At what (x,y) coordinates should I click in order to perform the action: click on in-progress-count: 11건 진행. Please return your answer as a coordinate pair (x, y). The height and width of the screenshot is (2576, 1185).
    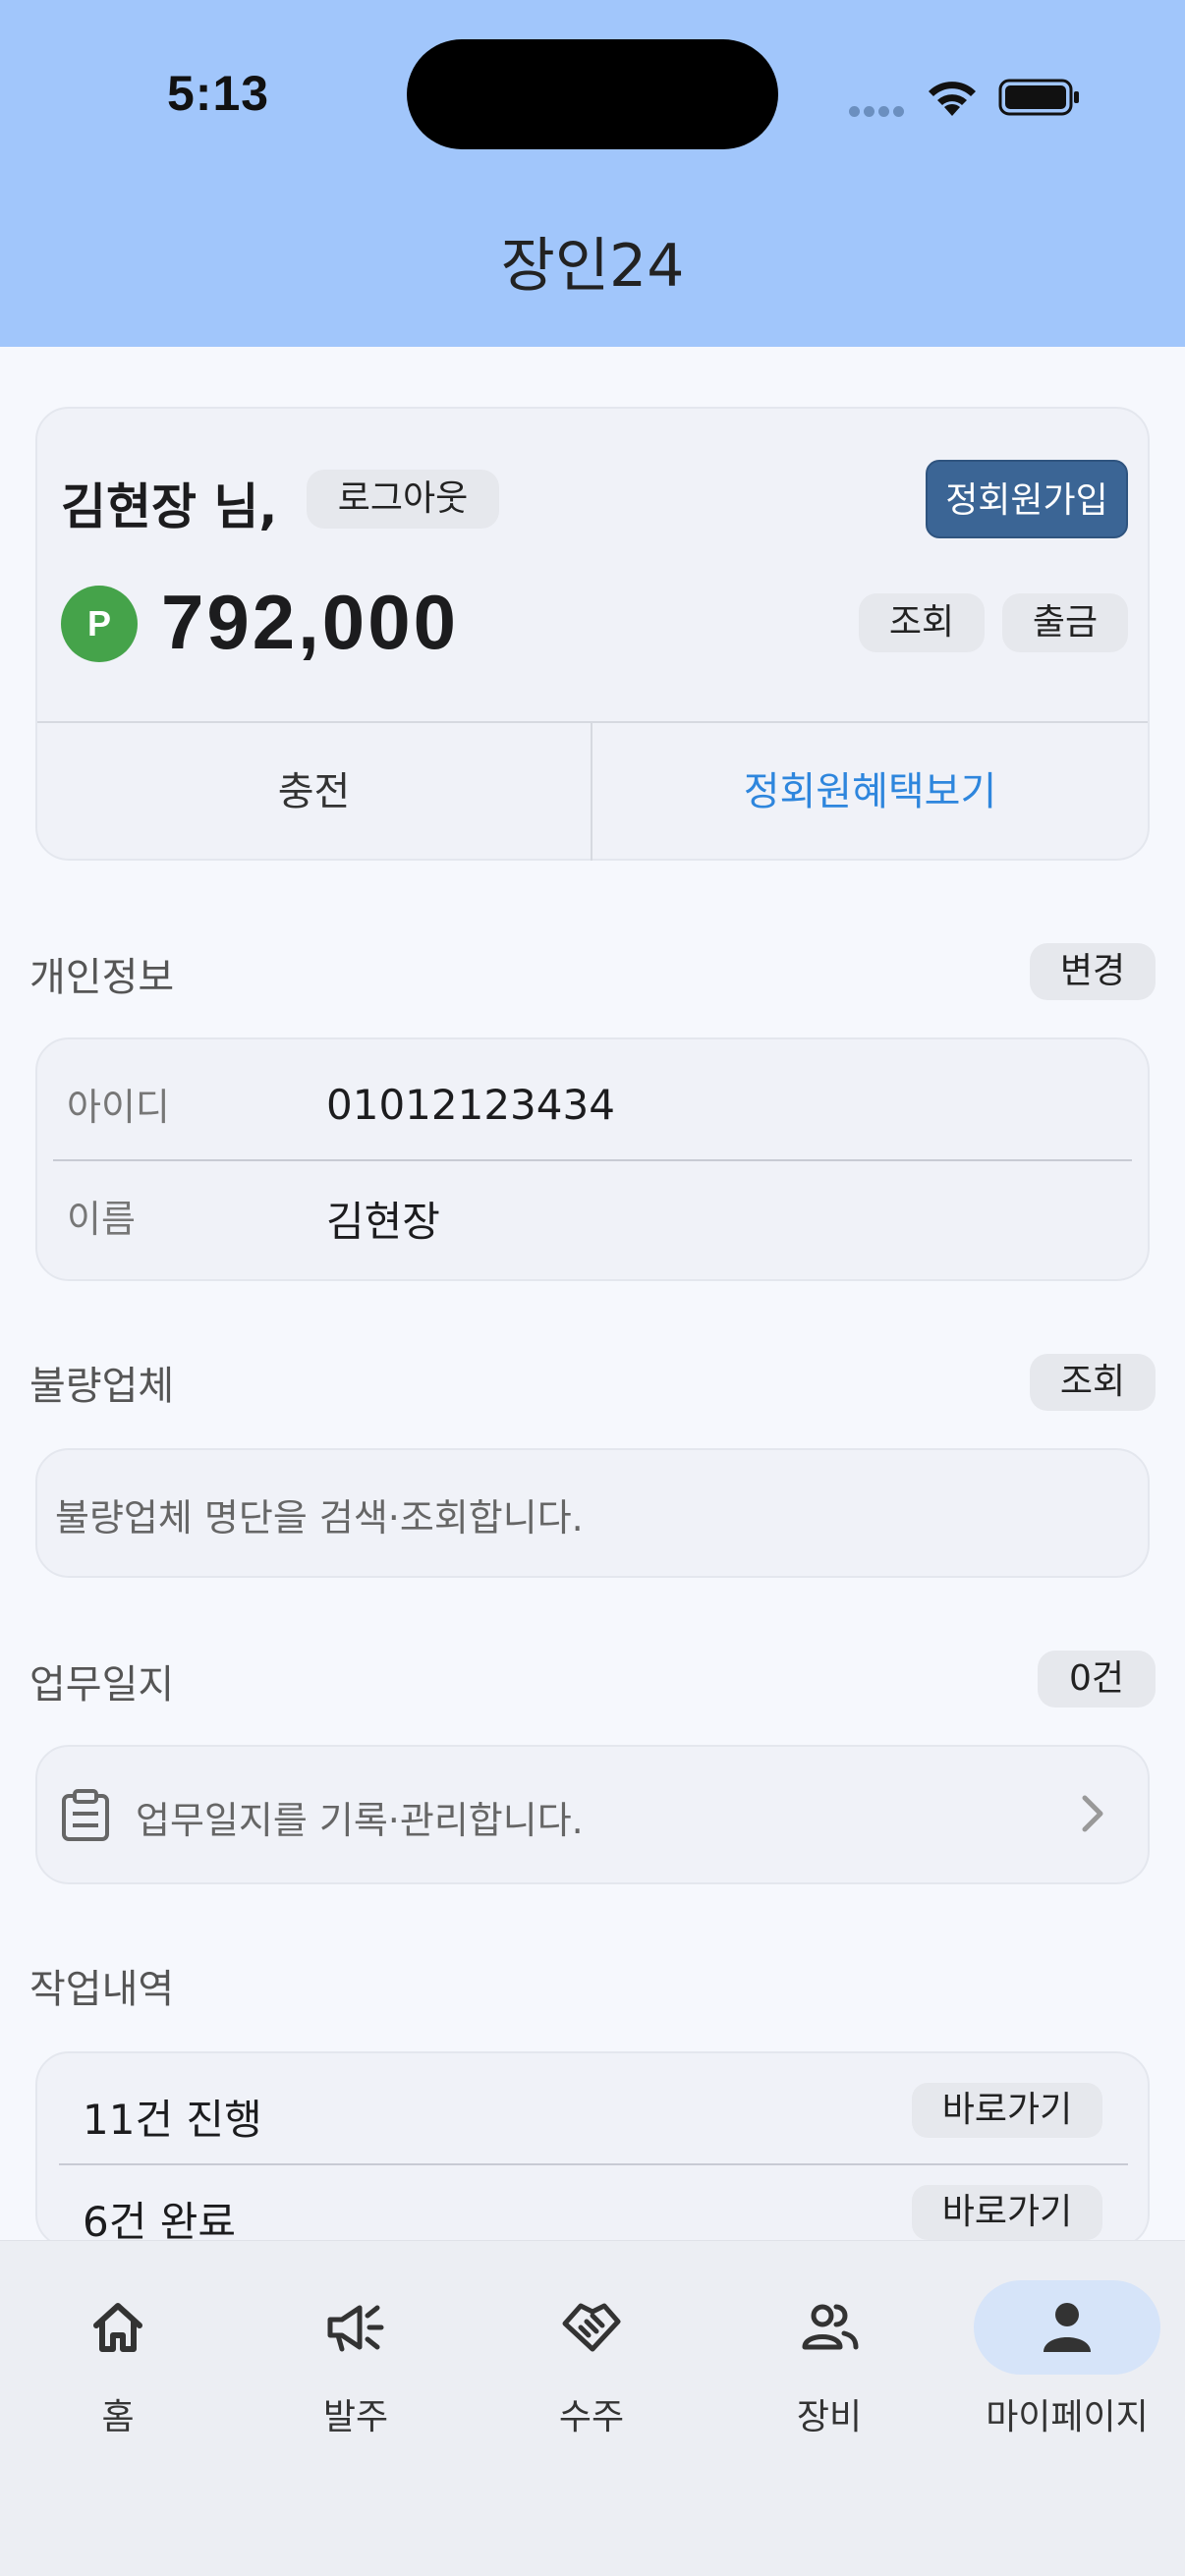
    Looking at the image, I should click on (172, 2120).